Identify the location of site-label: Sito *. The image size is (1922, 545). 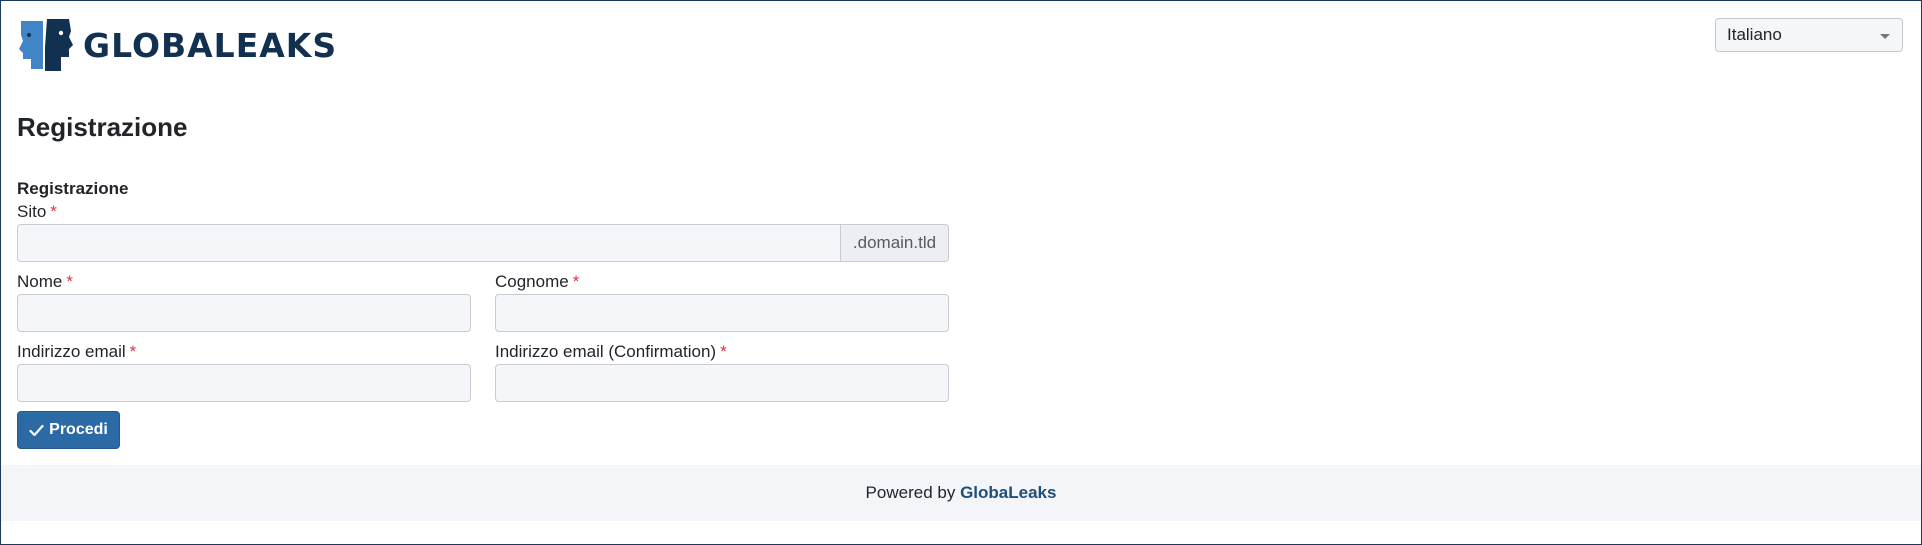
(37, 212).